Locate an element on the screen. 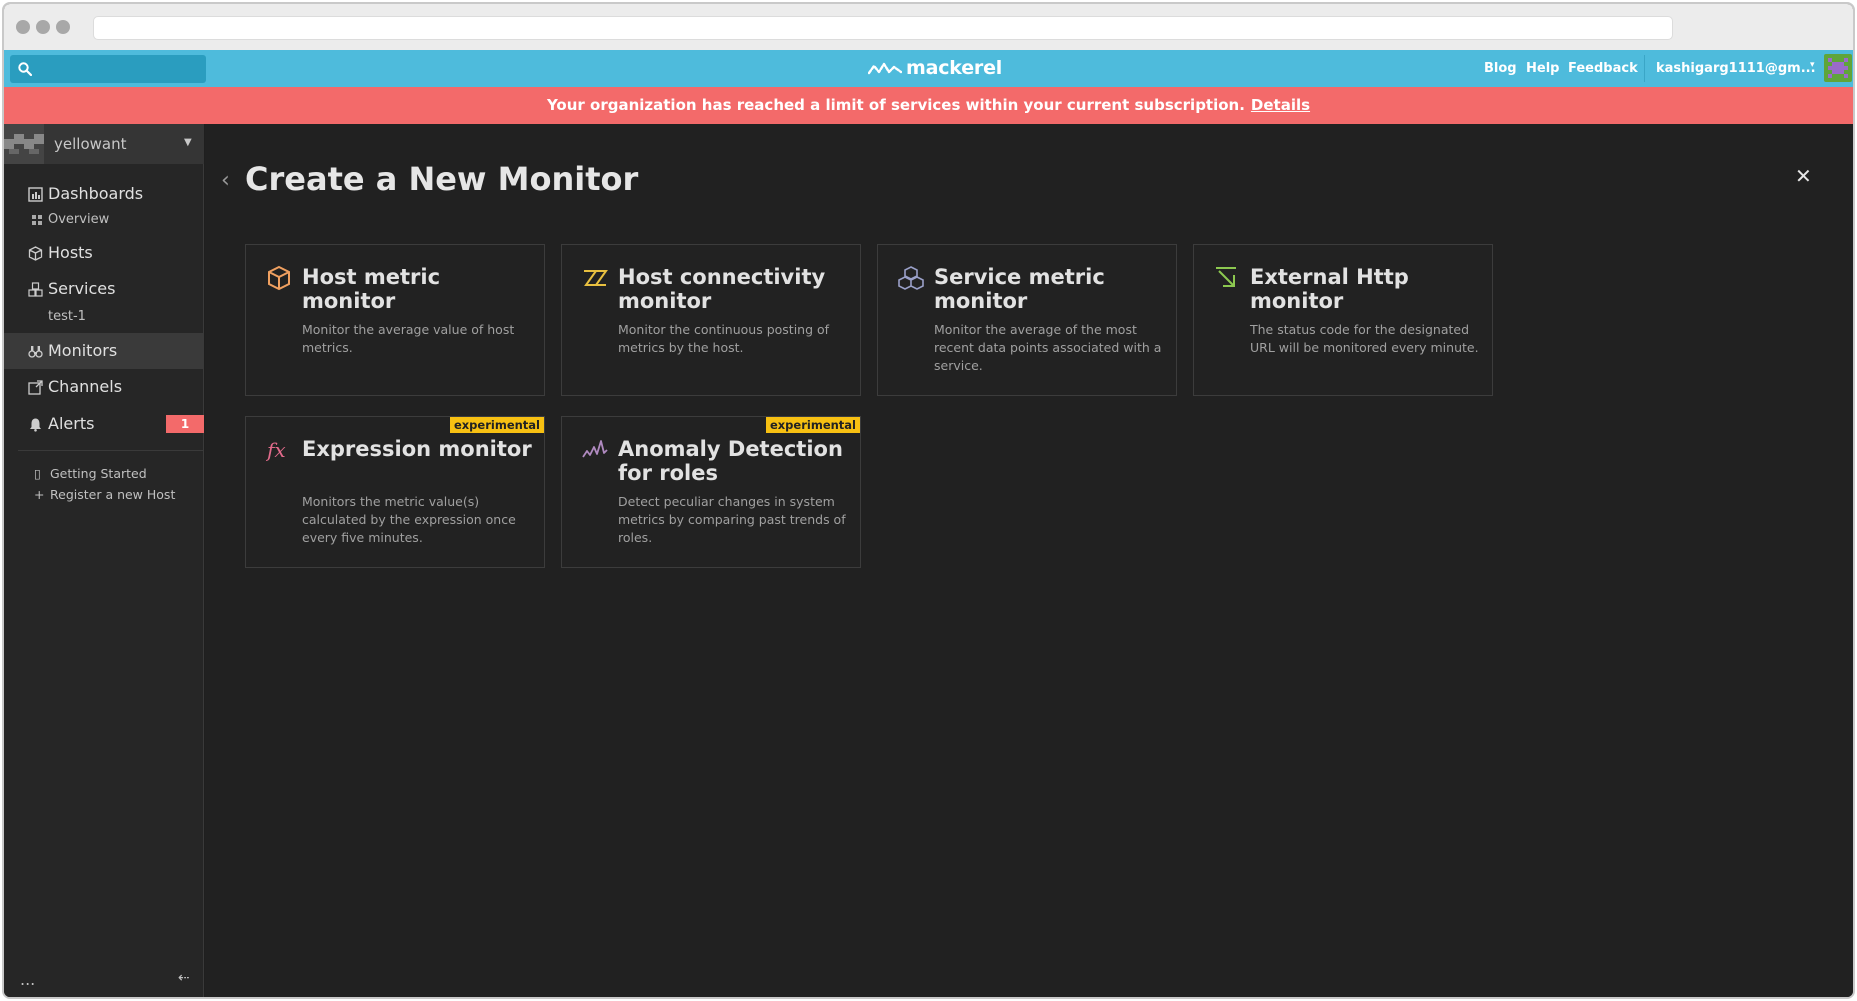 This screenshot has height=1001, width=1857. logo-text: mackerel is located at coordinates (954, 68).